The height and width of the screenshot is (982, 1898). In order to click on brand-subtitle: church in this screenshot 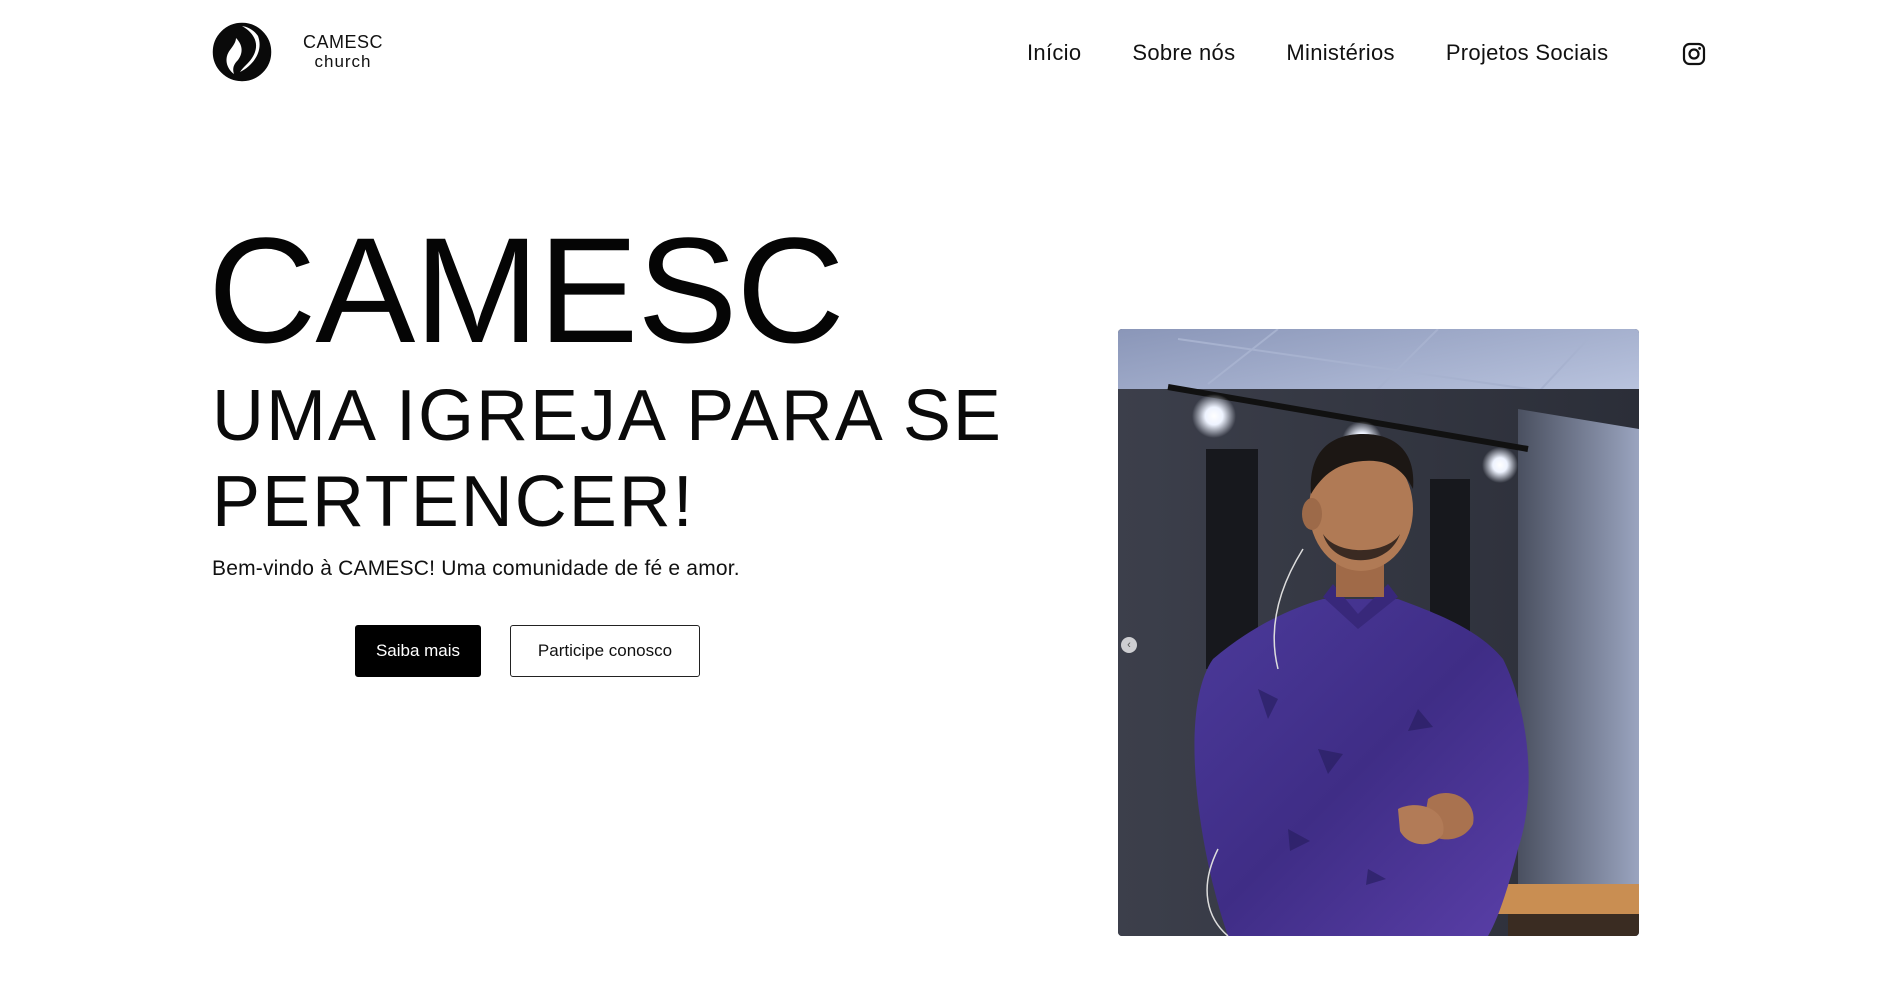, I will do `click(343, 61)`.